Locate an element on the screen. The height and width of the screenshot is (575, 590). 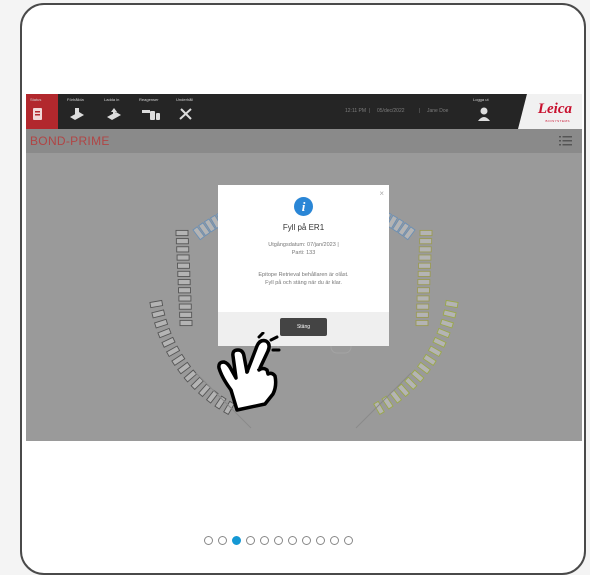
carousel-pagination is located at coordinates (278, 540).